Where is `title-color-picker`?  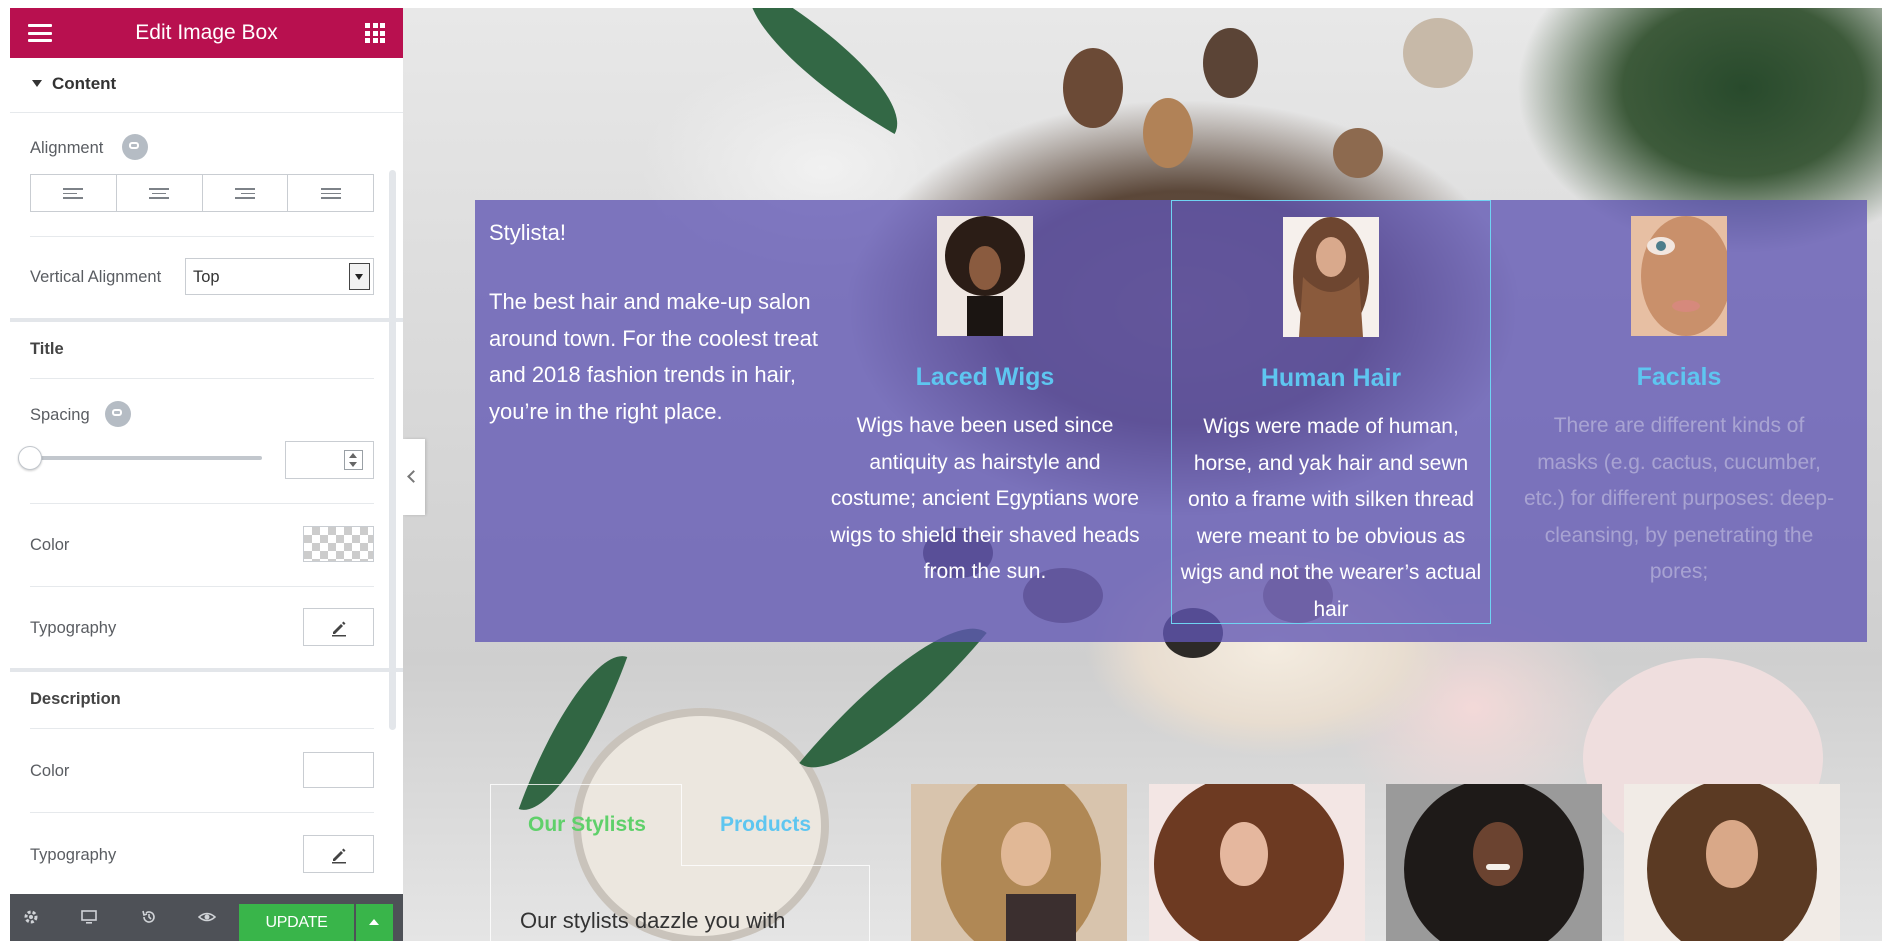 title-color-picker is located at coordinates (338, 544).